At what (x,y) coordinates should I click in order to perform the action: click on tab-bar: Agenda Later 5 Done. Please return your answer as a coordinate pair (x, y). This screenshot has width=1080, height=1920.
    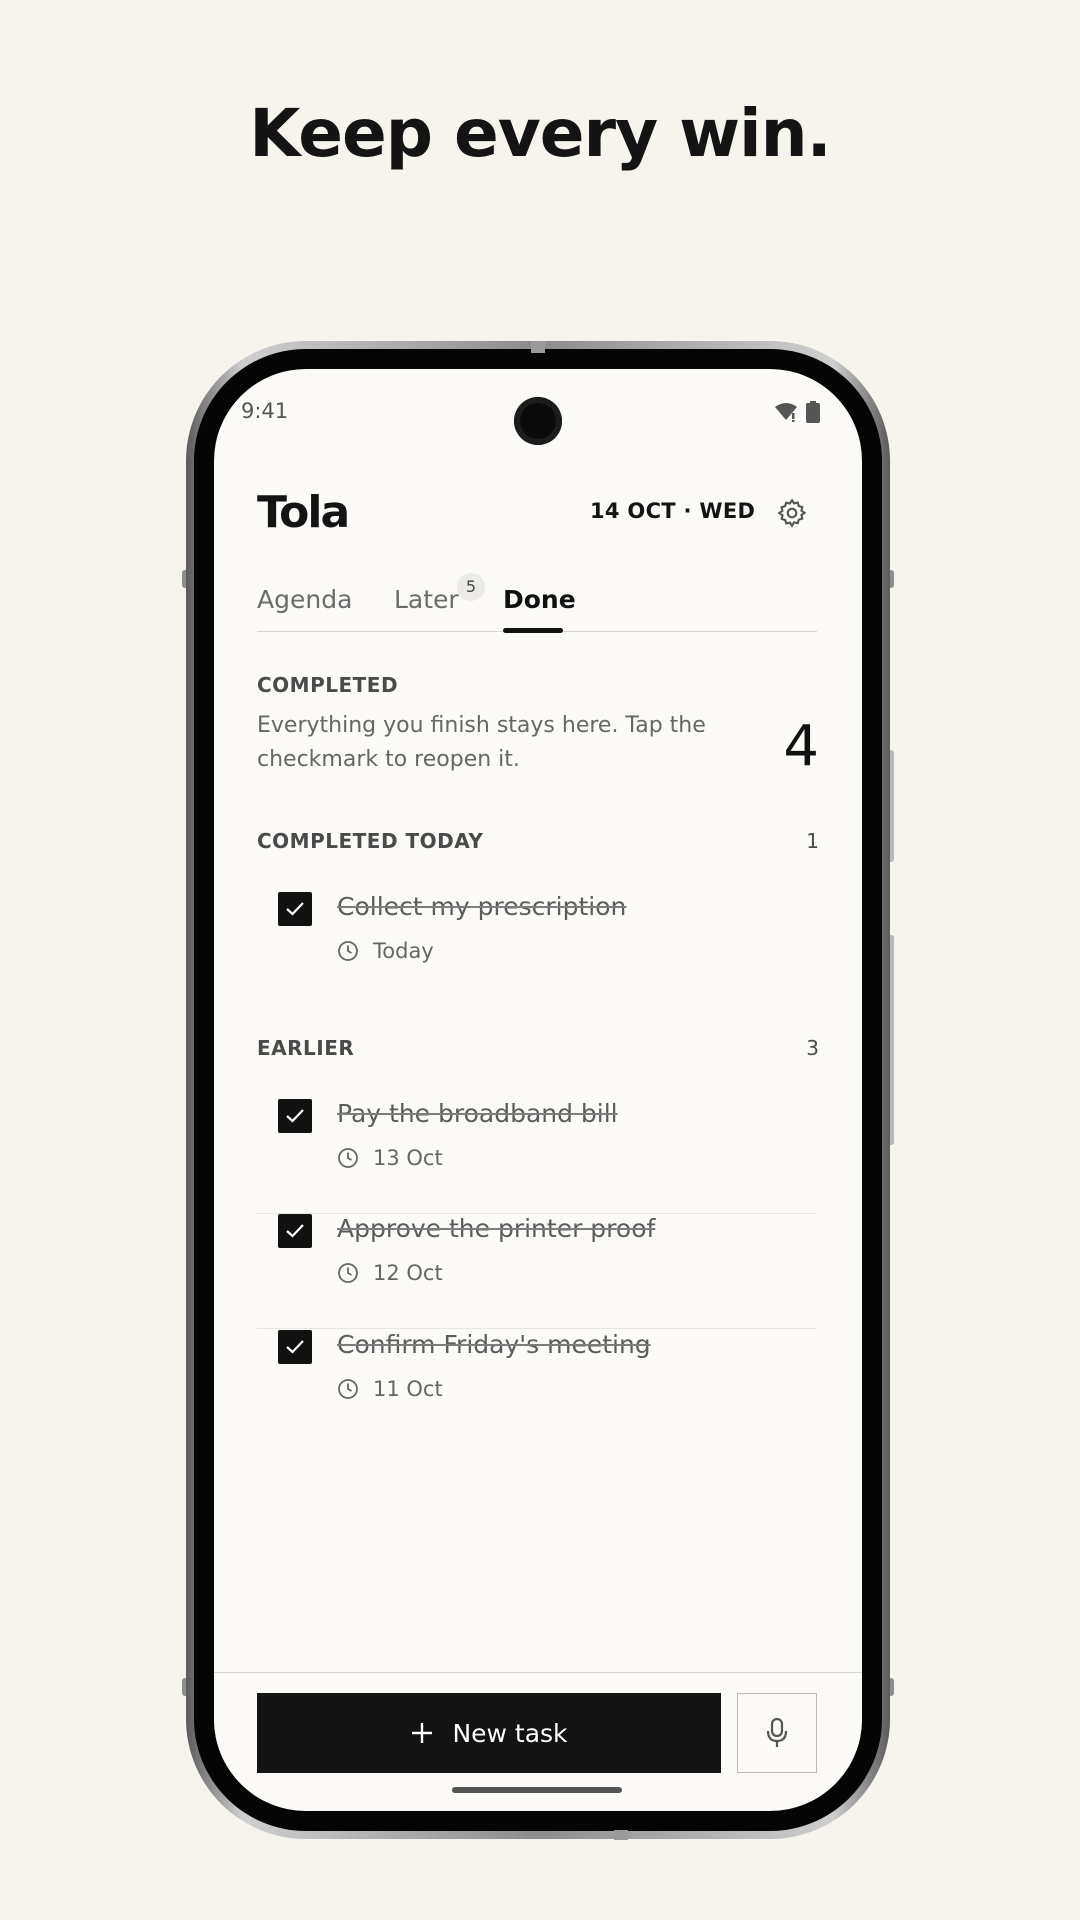
    Looking at the image, I should click on (537, 603).